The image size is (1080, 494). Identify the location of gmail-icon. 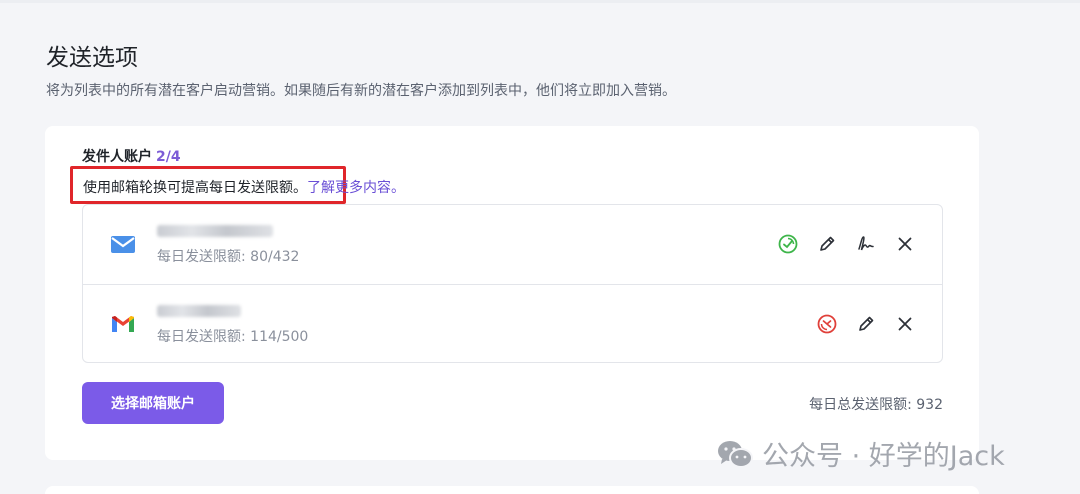
(123, 324).